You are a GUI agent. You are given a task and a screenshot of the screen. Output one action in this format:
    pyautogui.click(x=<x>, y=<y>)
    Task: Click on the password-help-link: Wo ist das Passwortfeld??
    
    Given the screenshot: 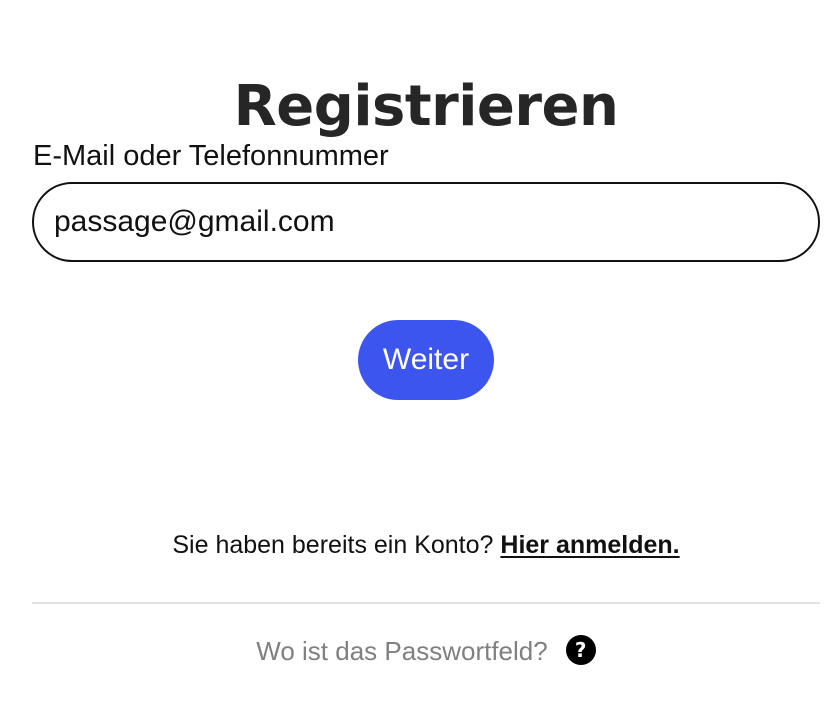 What is the action you would take?
    pyautogui.click(x=420, y=651)
    